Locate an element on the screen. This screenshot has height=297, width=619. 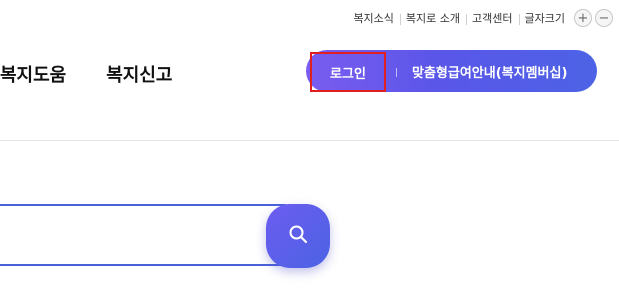
login-button-label: 로그인 is located at coordinates (348, 74).